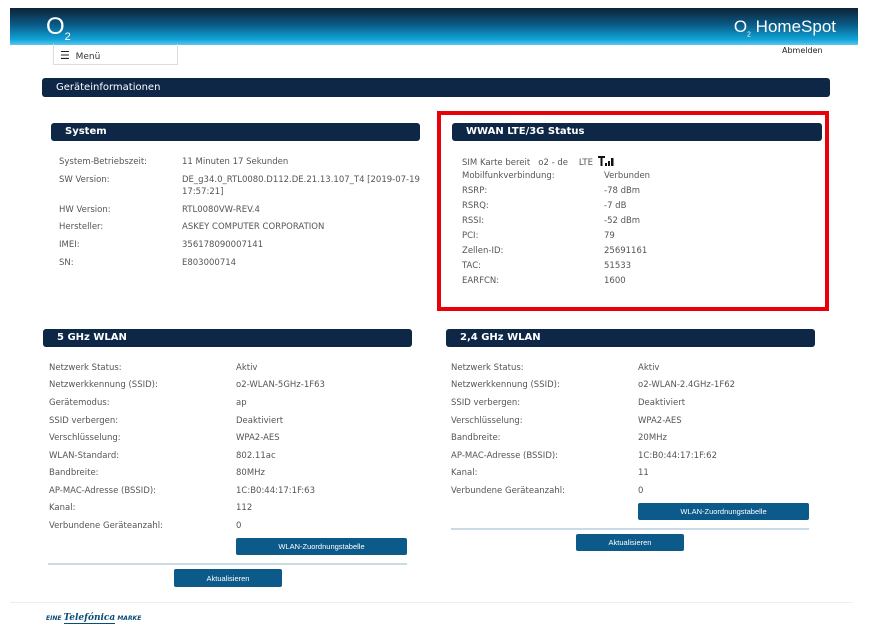 This screenshot has width=874, height=627. What do you see at coordinates (723, 511) in the screenshot?
I see `wlan24-association-table-button: WLAN-Zuordnungstabelle` at bounding box center [723, 511].